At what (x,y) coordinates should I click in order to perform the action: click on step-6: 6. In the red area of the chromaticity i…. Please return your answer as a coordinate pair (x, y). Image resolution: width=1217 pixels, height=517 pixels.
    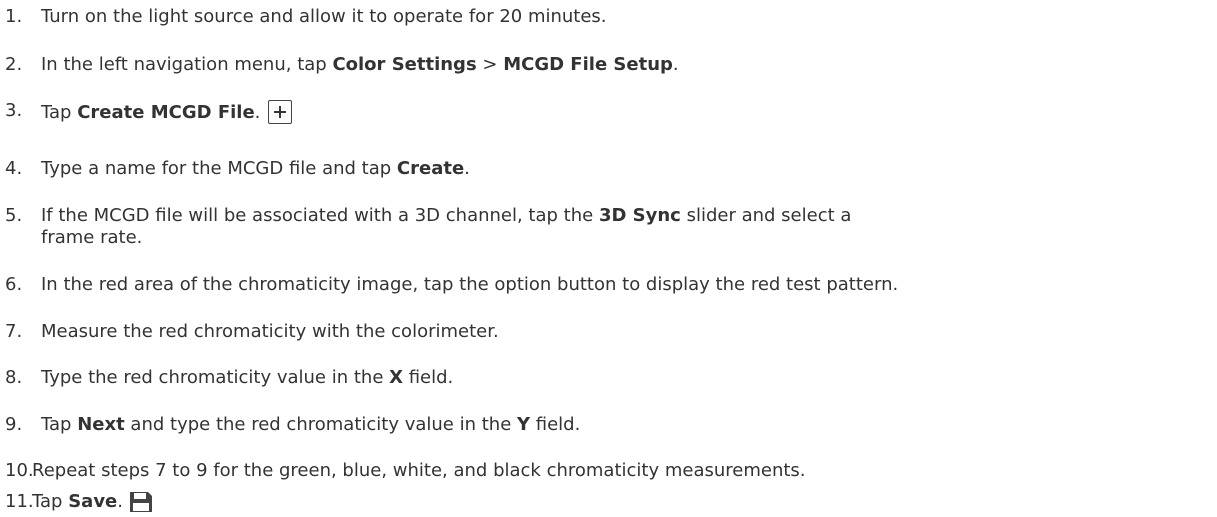
    Looking at the image, I should click on (609, 285).